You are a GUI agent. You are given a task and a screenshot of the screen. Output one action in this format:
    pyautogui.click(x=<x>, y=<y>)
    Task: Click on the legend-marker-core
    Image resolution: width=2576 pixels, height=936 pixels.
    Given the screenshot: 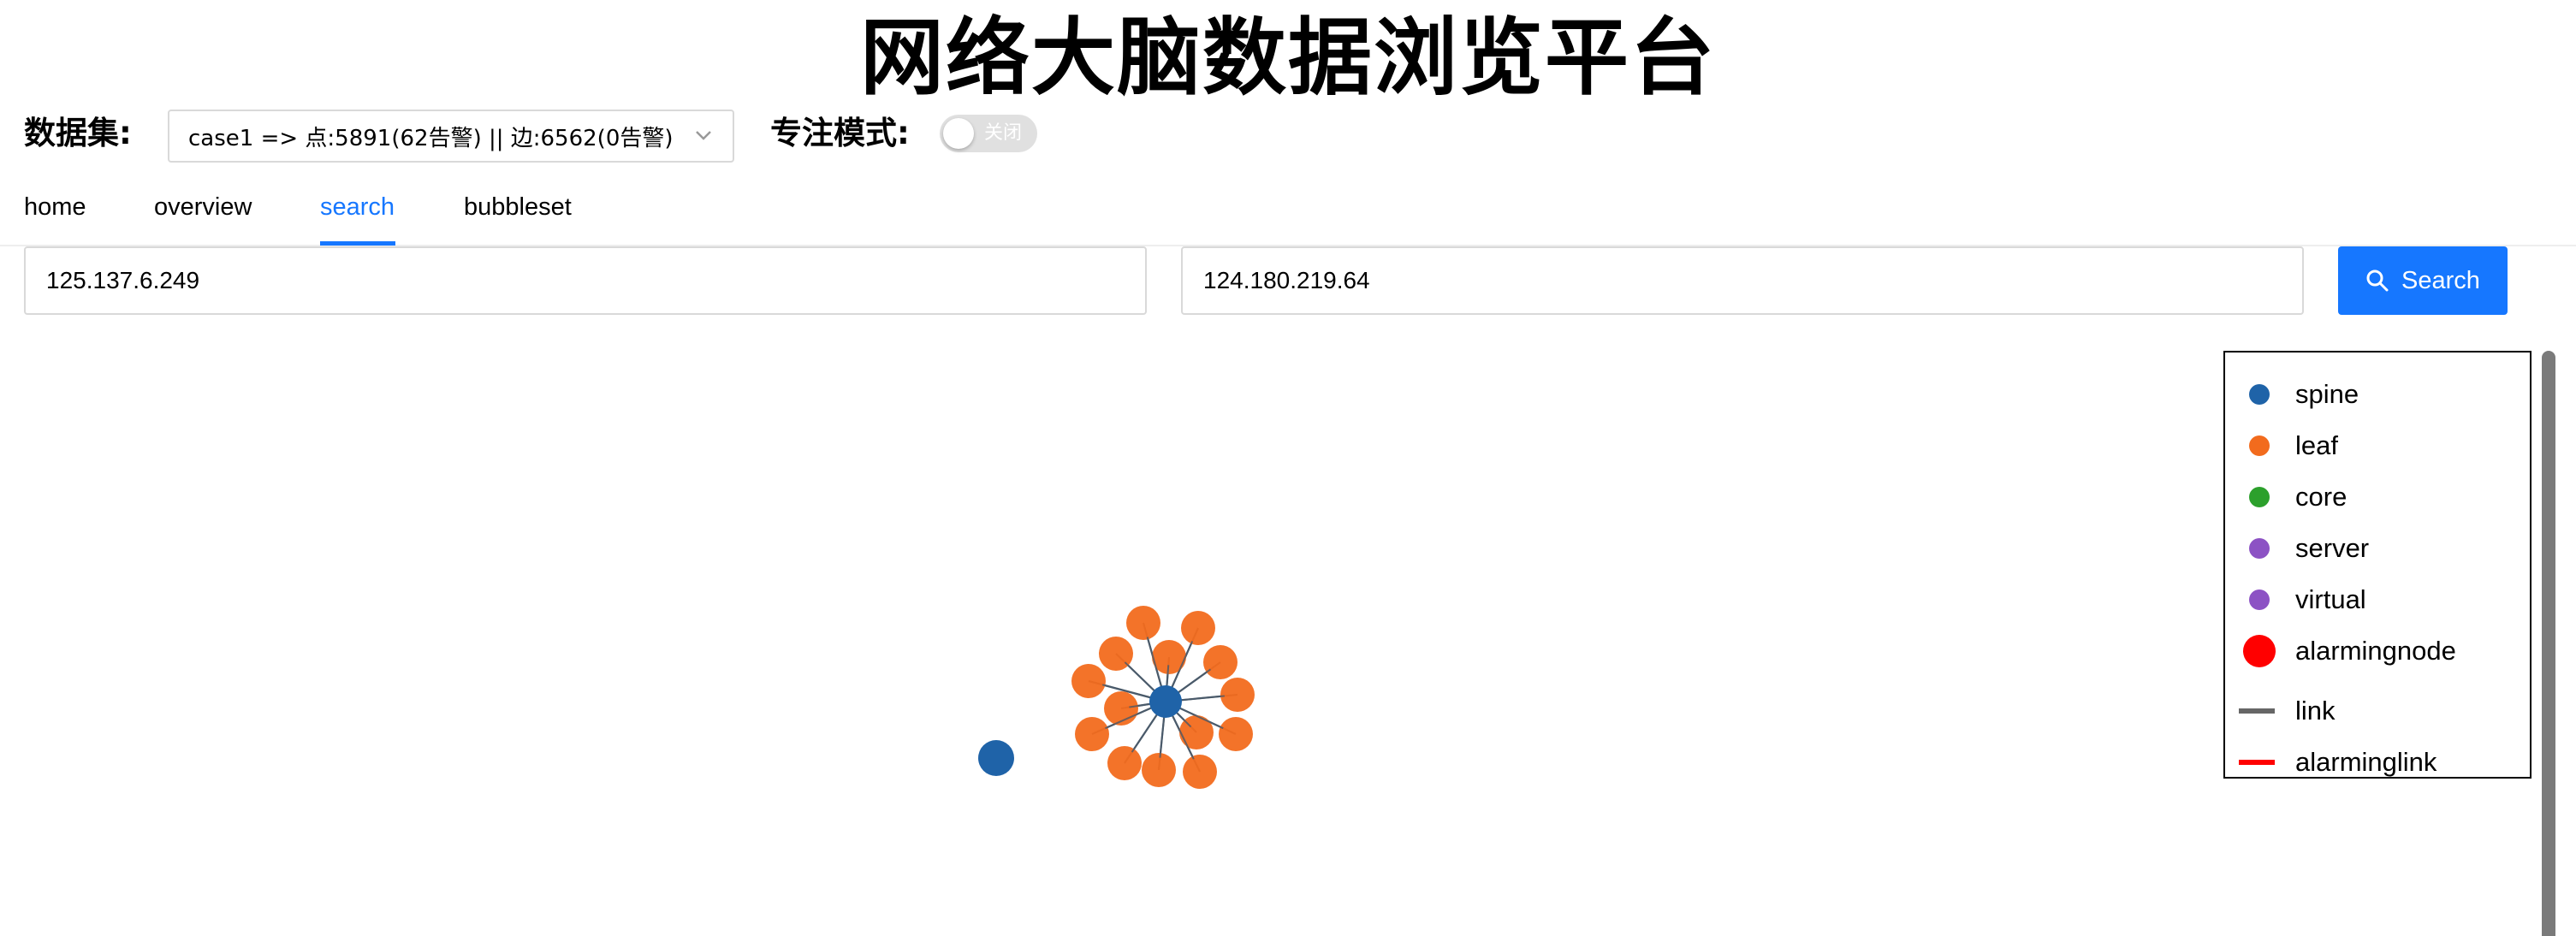 What is the action you would take?
    pyautogui.click(x=2259, y=497)
    